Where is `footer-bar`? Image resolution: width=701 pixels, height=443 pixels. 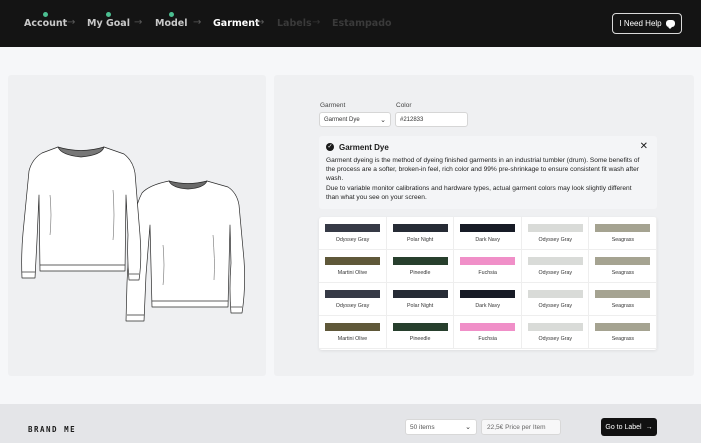 footer-bar is located at coordinates (350, 423).